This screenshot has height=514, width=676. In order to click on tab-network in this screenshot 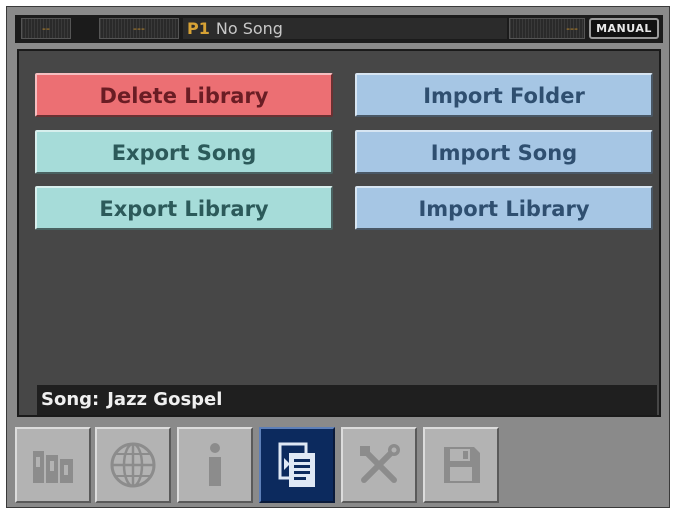, I will do `click(133, 465)`.